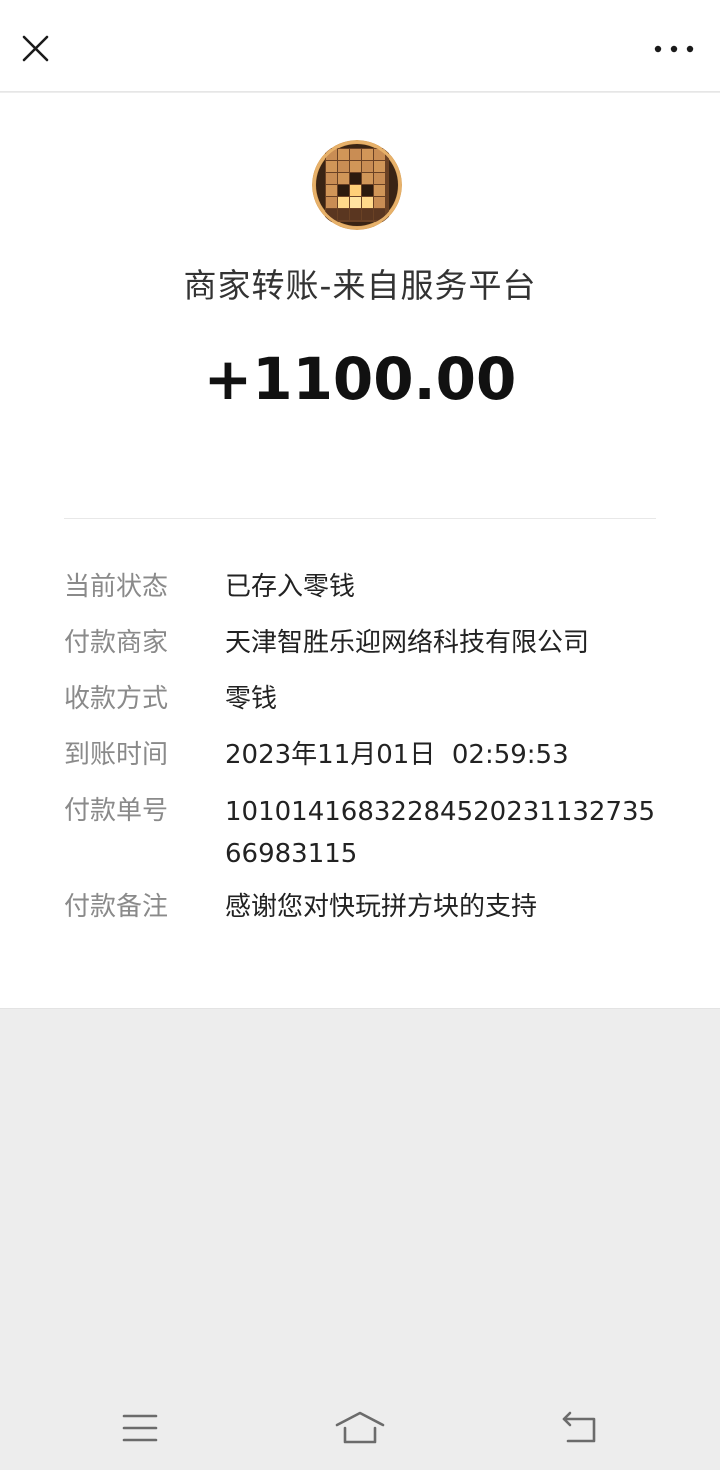  I want to click on back-icon, so click(579, 1427).